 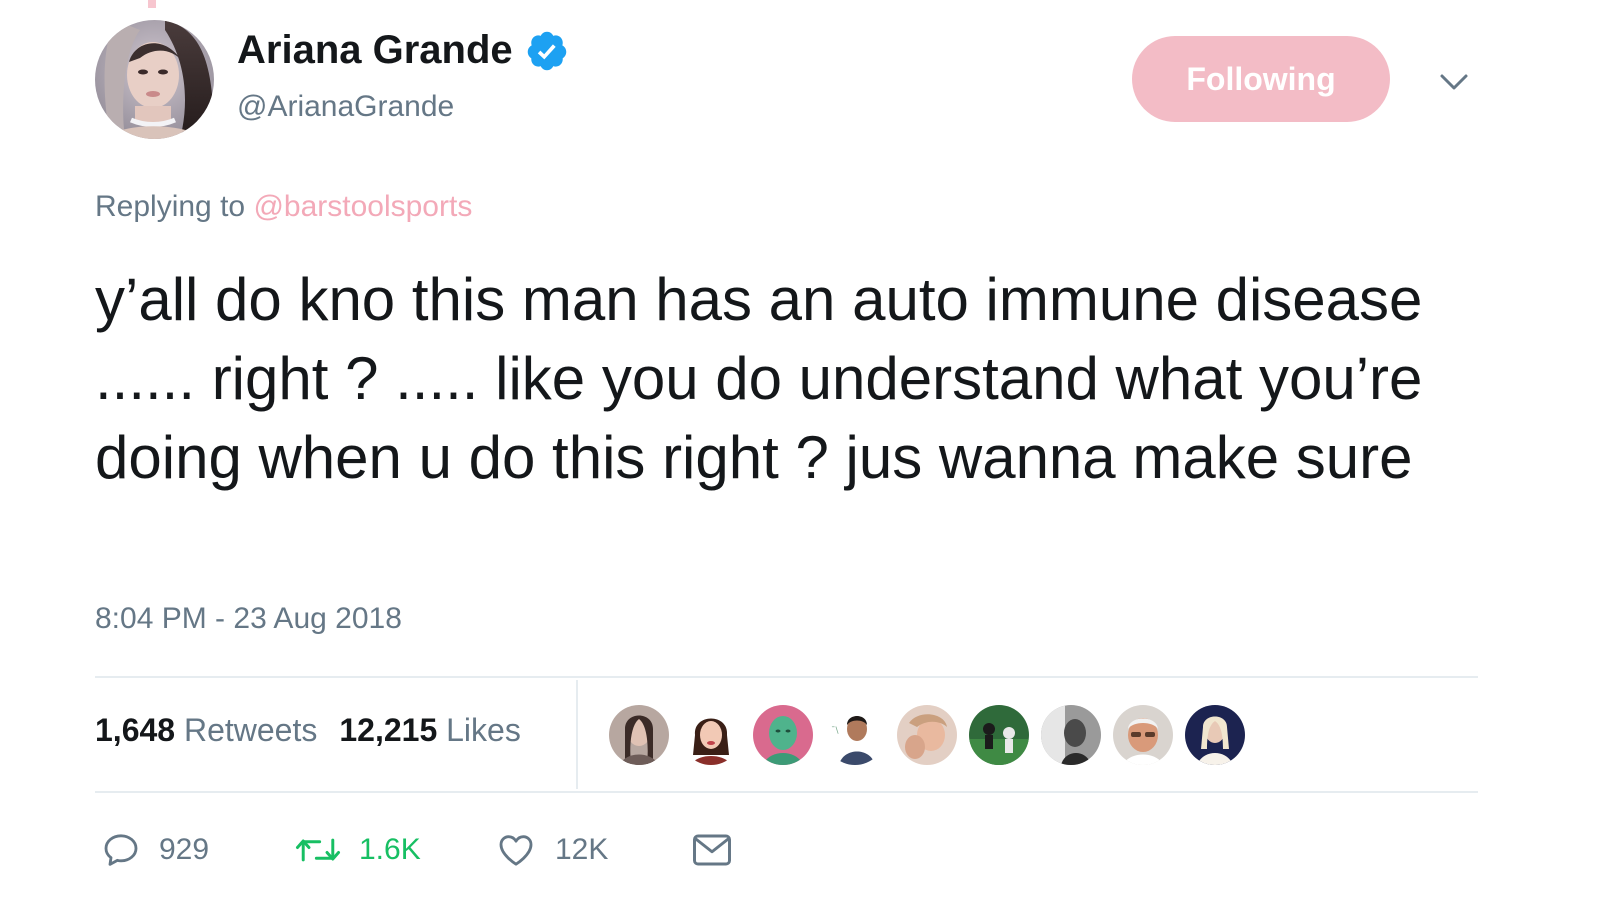 I want to click on retweets-stat: 1,648 Retweets, so click(x=206, y=730).